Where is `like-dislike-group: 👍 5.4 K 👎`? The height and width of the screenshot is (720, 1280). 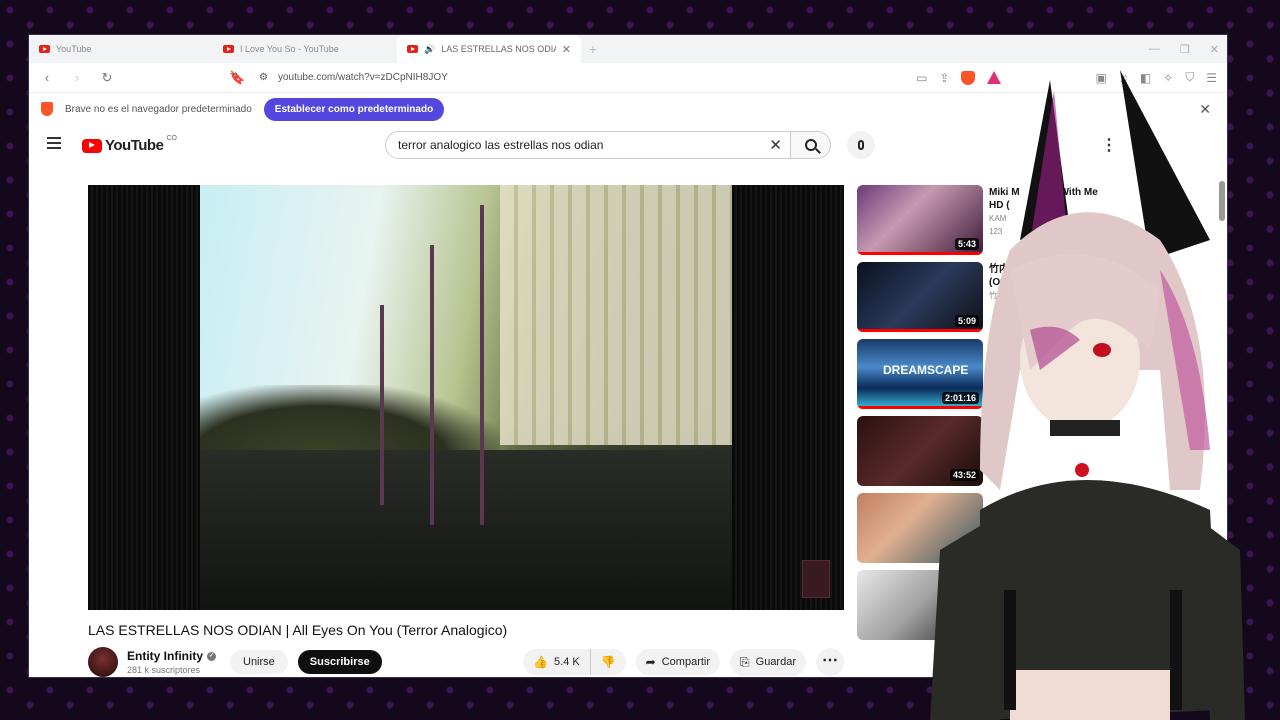 like-dislike-group: 👍 5.4 K 👎 is located at coordinates (574, 662).